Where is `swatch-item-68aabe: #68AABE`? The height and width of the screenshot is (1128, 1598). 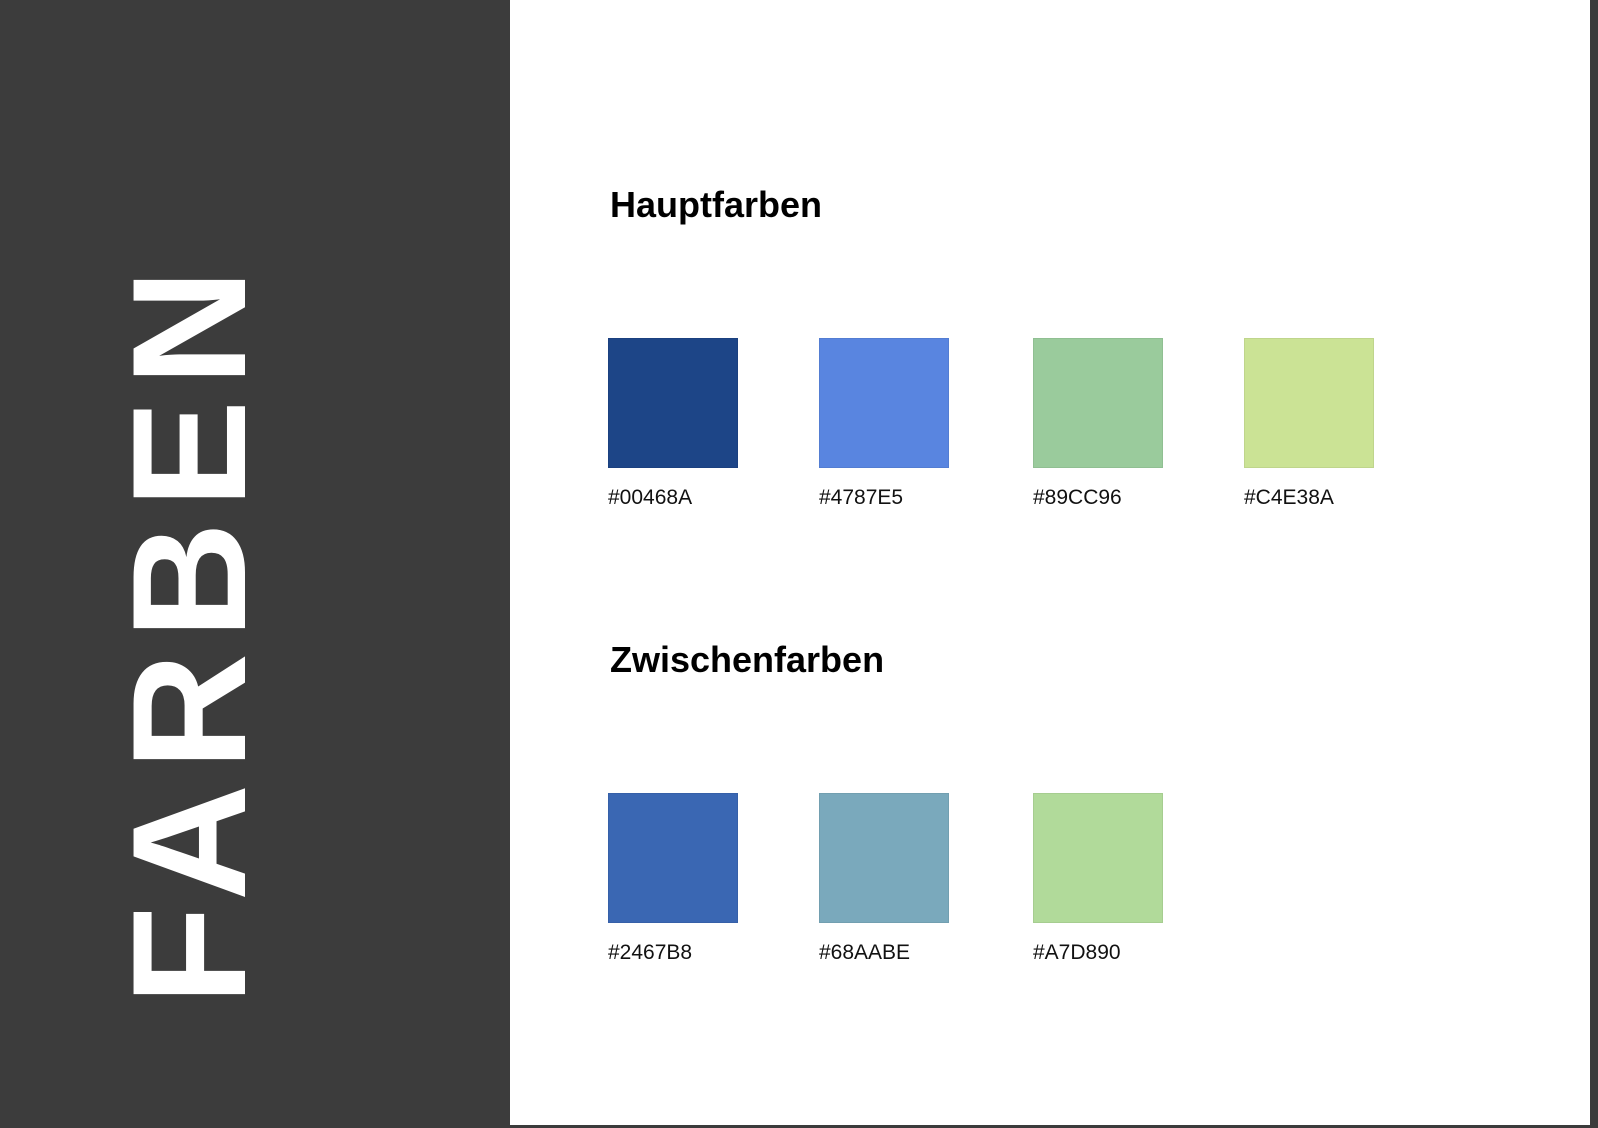
swatch-item-68aabe: #68AABE is located at coordinates (884, 879).